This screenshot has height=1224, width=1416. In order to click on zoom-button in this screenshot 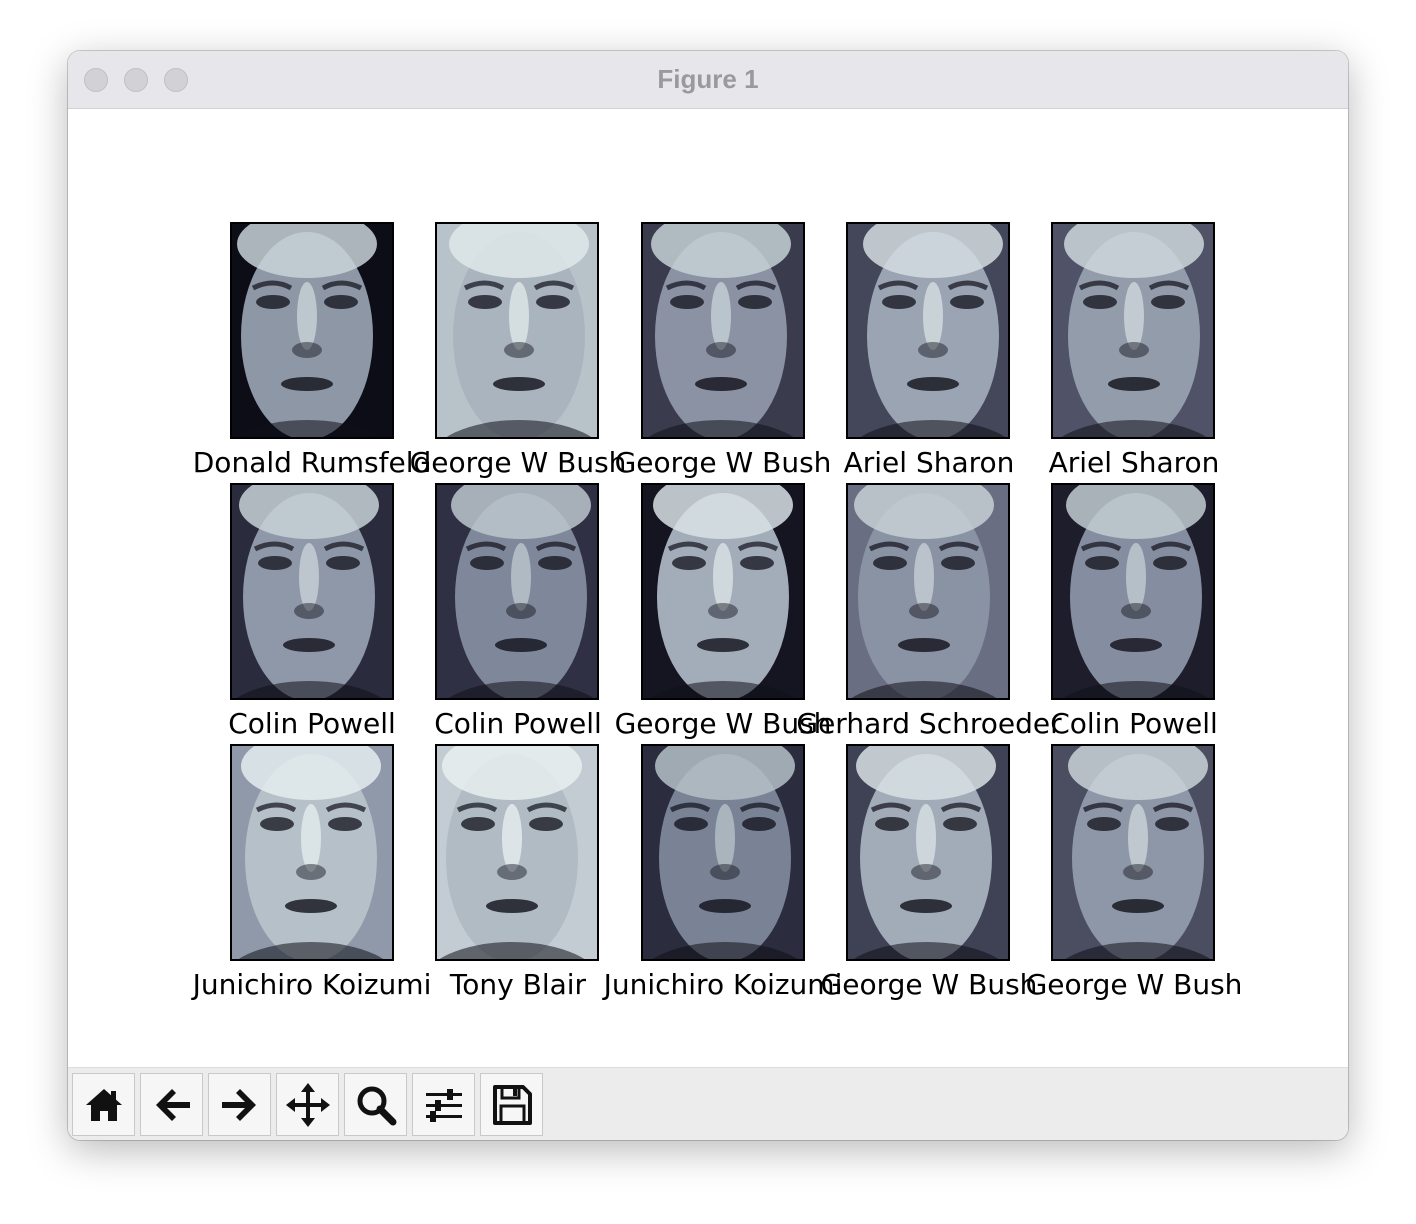, I will do `click(375, 1104)`.